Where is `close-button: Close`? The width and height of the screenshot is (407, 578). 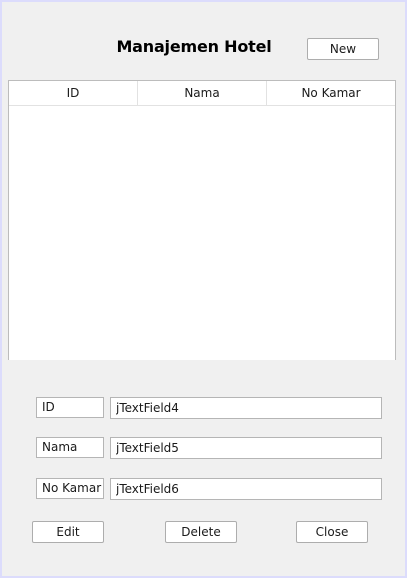
close-button: Close is located at coordinates (332, 532).